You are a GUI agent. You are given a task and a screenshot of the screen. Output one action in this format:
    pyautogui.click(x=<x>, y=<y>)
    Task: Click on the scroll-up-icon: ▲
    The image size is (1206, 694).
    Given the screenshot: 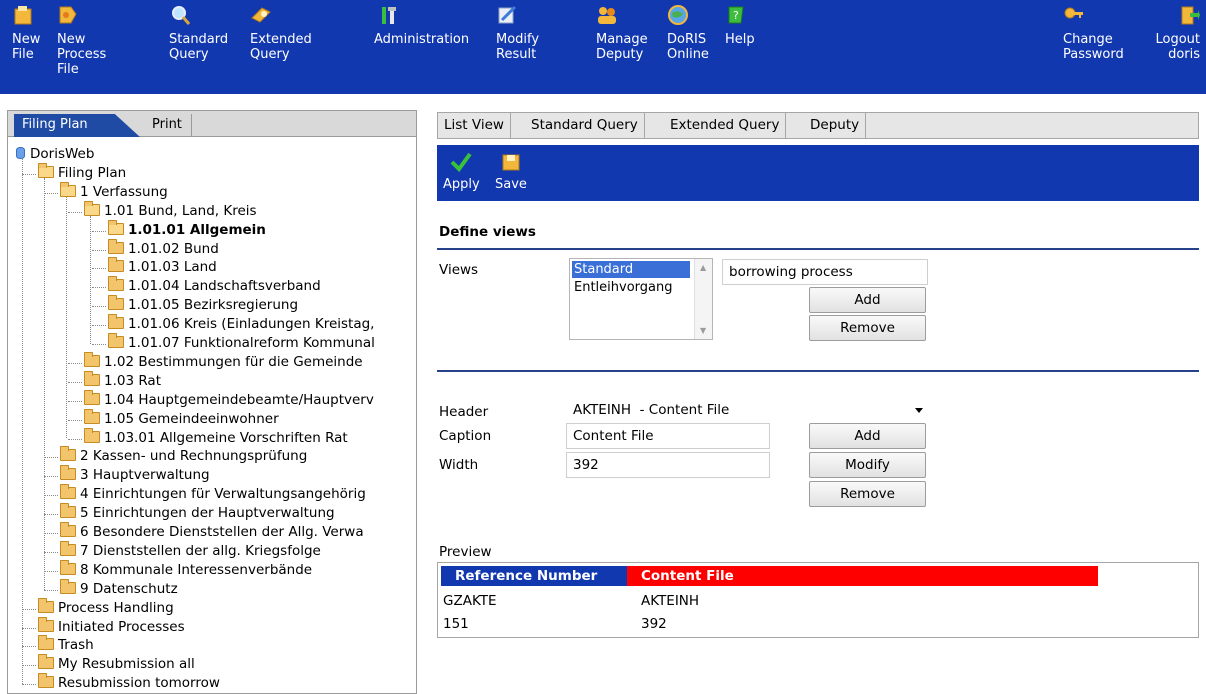 What is the action you would take?
    pyautogui.click(x=703, y=267)
    